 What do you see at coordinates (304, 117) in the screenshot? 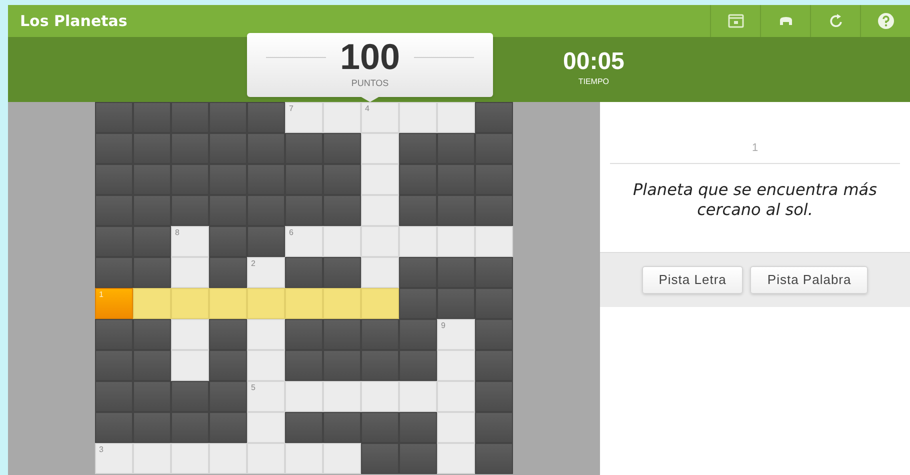
I see `answer-cell: 7` at bounding box center [304, 117].